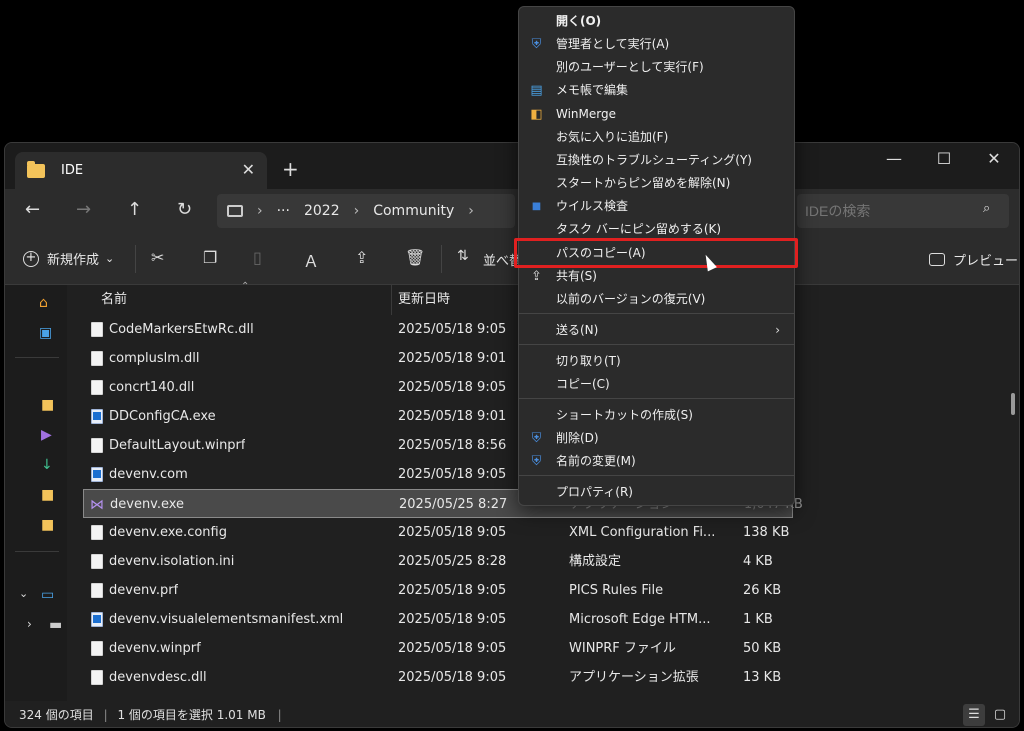 Image resolution: width=1024 pixels, height=731 pixels. What do you see at coordinates (986, 208) in the screenshot?
I see `search-icon: ⌕` at bounding box center [986, 208].